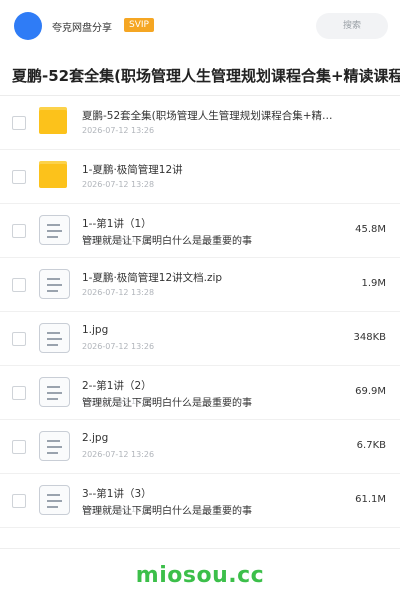 The height and width of the screenshot is (601, 400). I want to click on file-size: 1.9M, so click(373, 283).